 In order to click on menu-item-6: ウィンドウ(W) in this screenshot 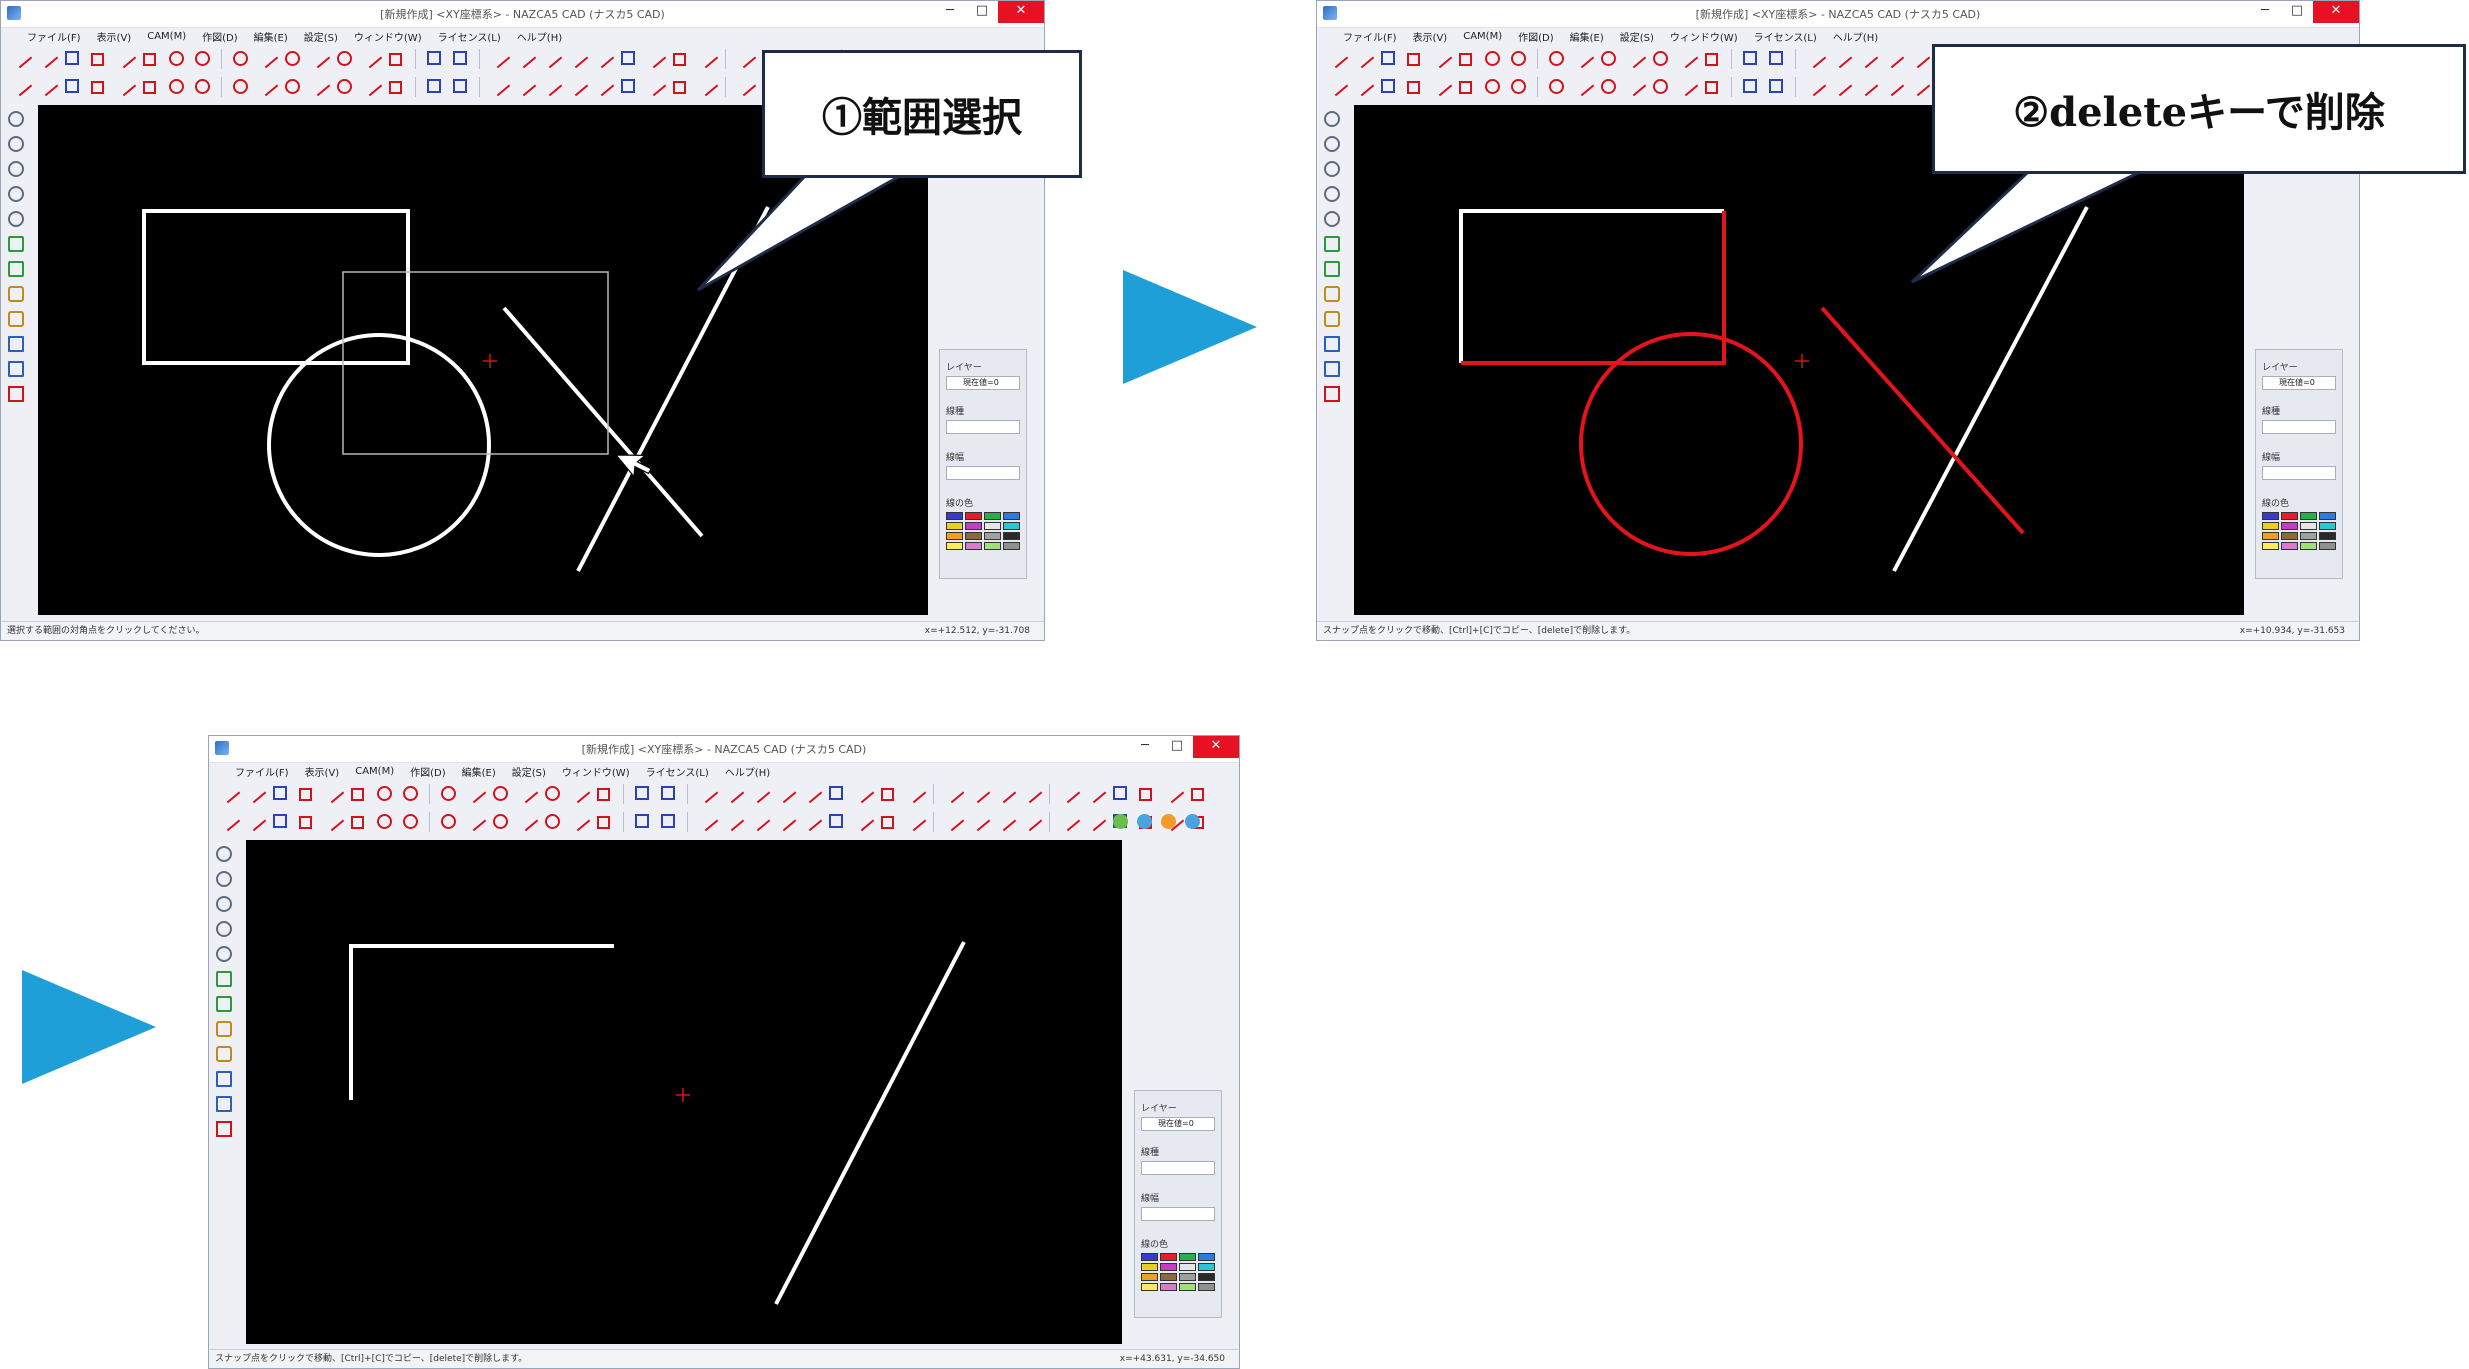, I will do `click(1704, 36)`.